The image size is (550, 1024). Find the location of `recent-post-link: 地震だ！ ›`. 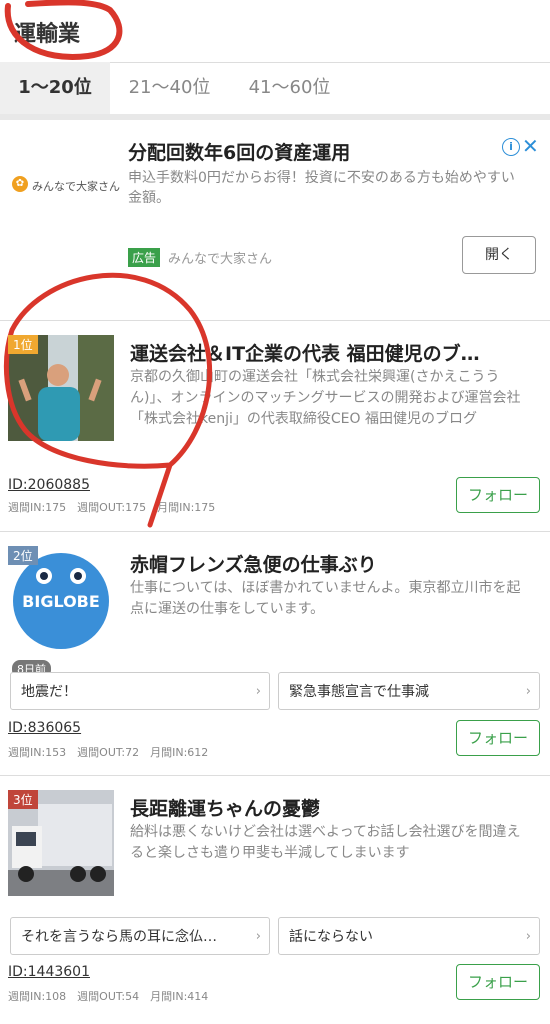

recent-post-link: 地震だ！ › is located at coordinates (140, 691).